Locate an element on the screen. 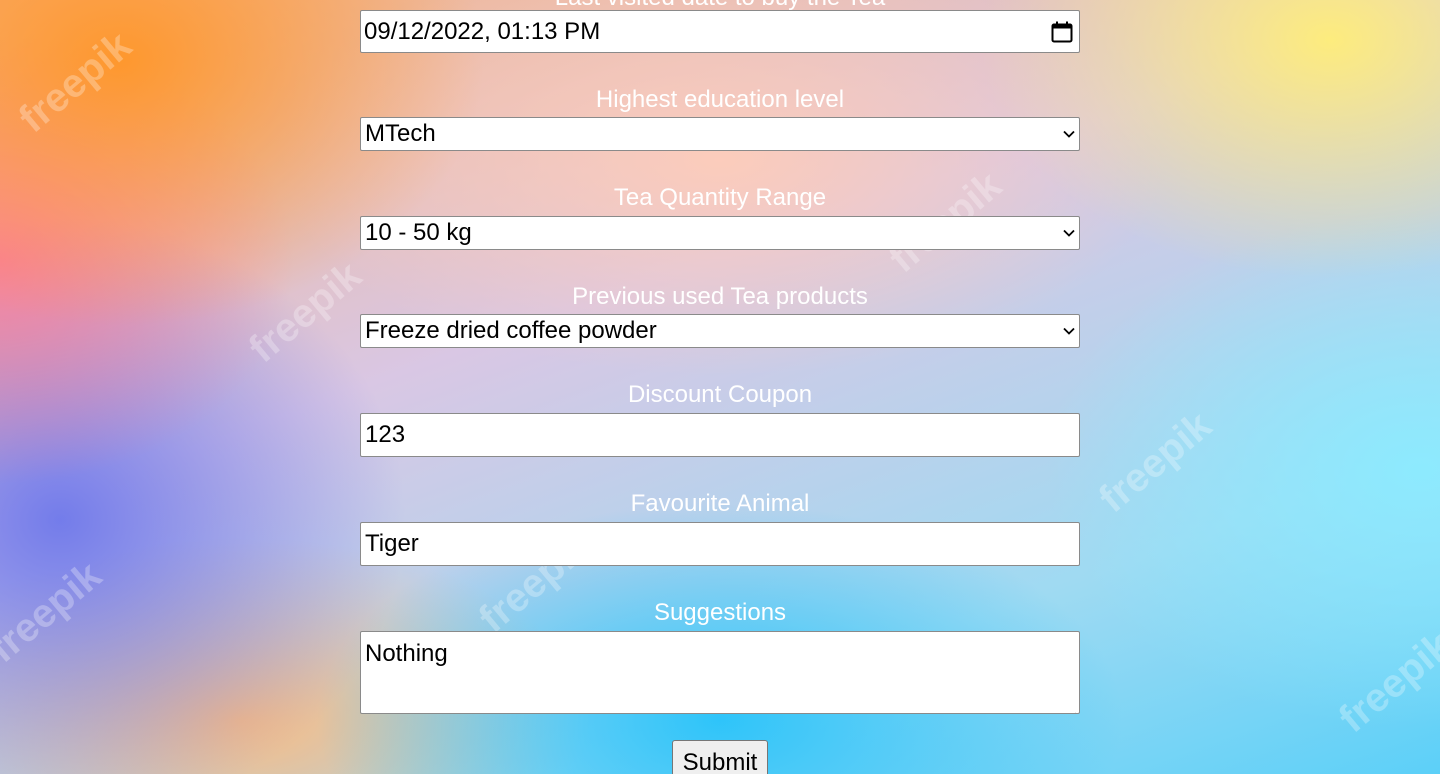 The image size is (1440, 774). education-label: Highest education level is located at coordinates (720, 99).